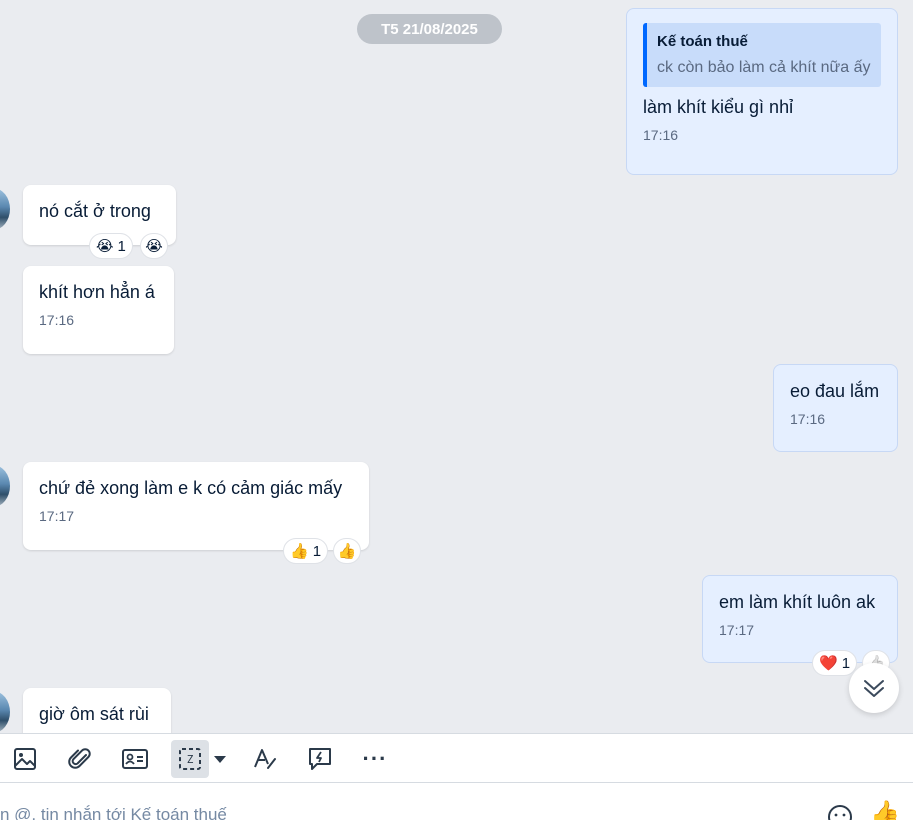 This screenshot has width=913, height=820. I want to click on message-text: chứ đẻ xong làm e k có cảm giác mấy, so click(191, 488).